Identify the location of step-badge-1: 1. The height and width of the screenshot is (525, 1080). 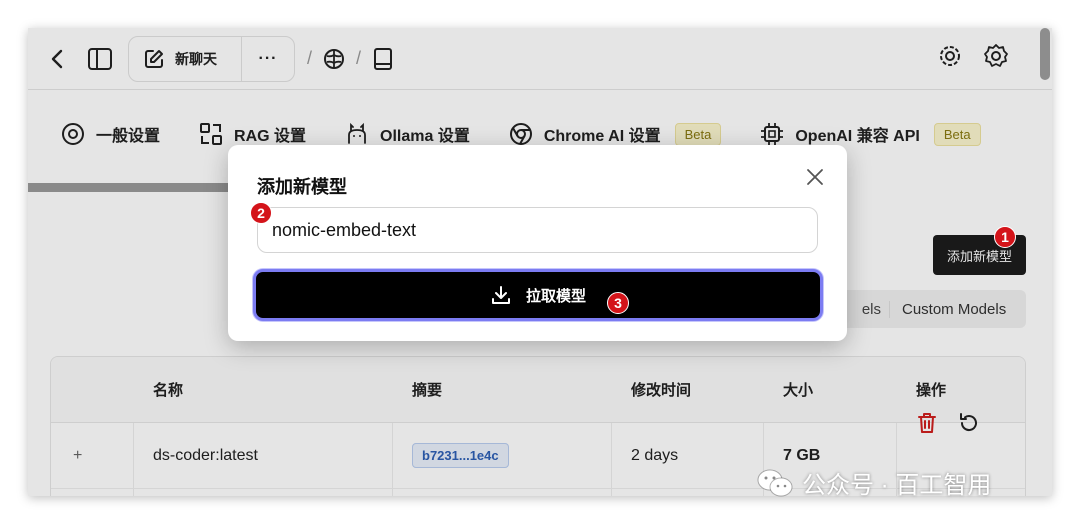
(1005, 237).